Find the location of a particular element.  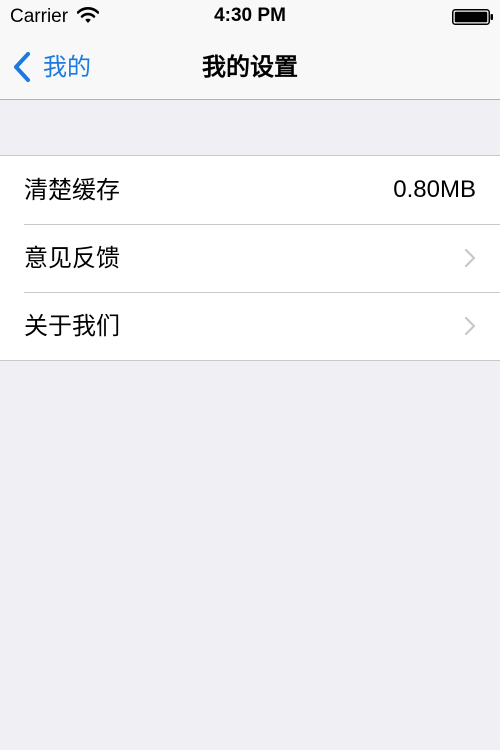

chevron-left-icon is located at coordinates (22, 67).